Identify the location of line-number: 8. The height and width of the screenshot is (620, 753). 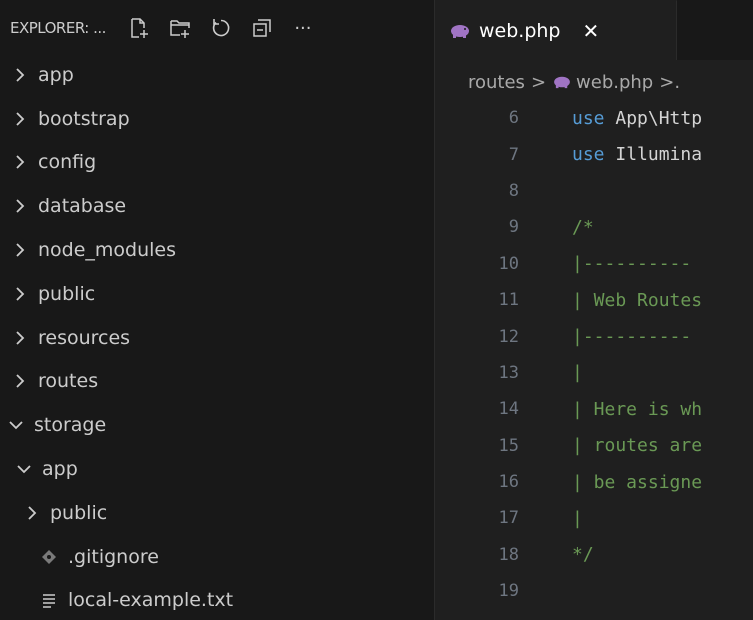
(513, 190).